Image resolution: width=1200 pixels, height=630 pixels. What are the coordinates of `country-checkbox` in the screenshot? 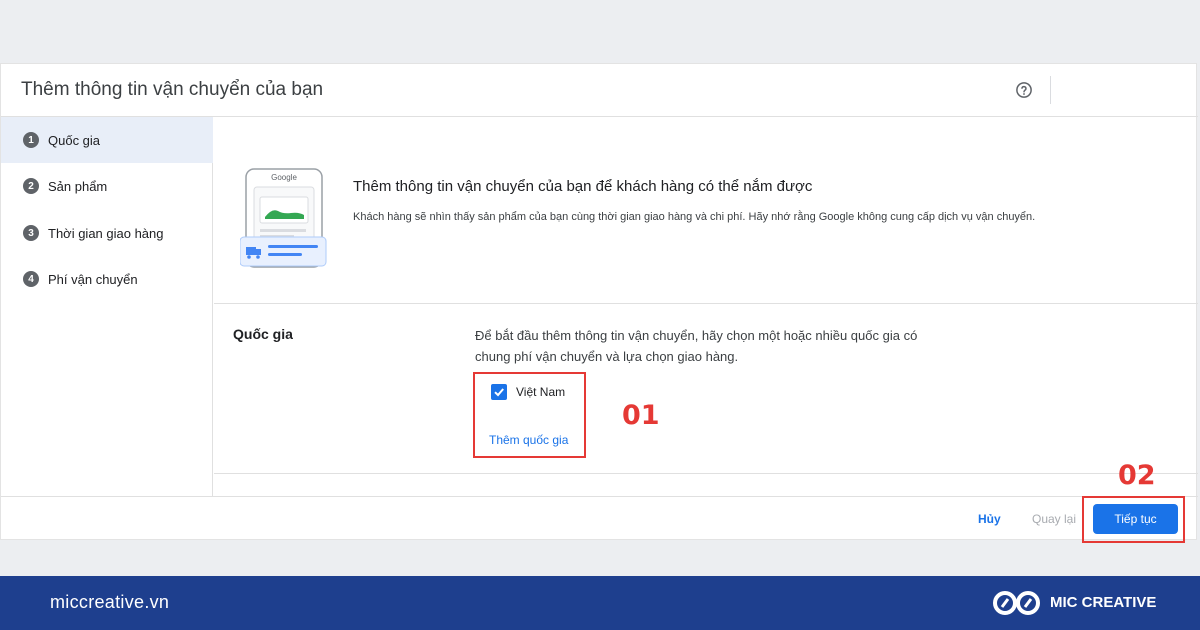 It's located at (499, 392).